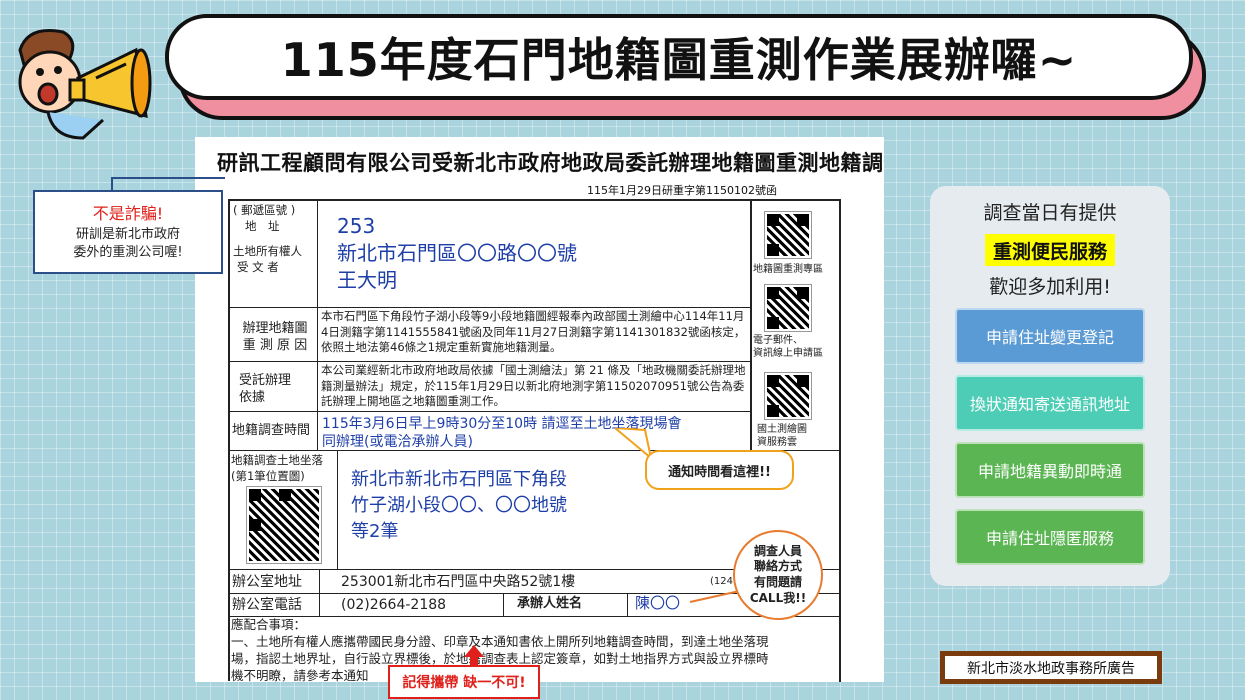  Describe the element at coordinates (271, 430) in the screenshot. I see `survey-time-label: 地籍調查時間` at that location.